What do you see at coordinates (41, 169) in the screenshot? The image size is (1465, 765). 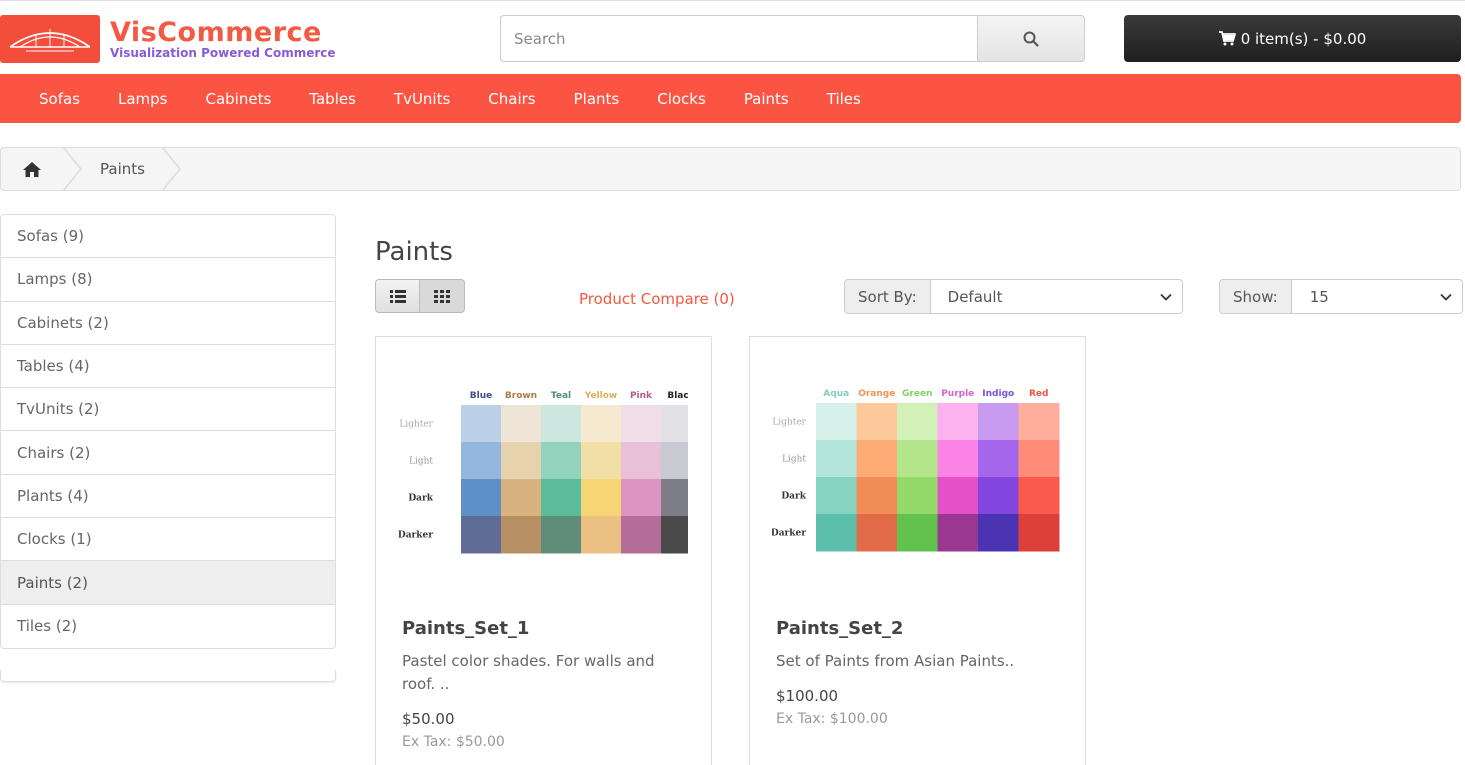 I see `breadcrumb-home` at bounding box center [41, 169].